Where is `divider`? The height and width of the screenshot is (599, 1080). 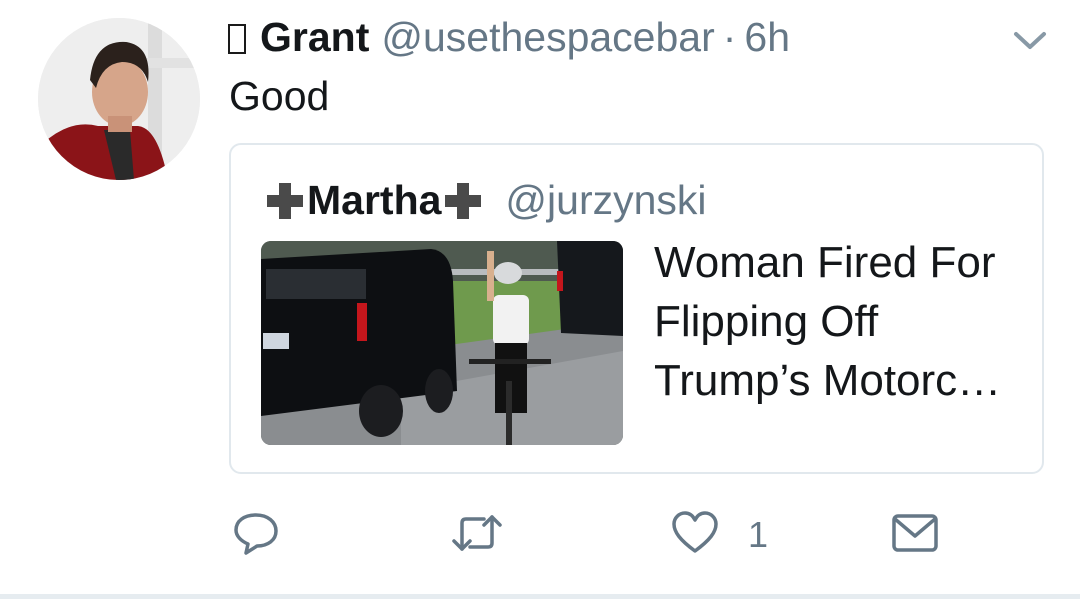 divider is located at coordinates (540, 596).